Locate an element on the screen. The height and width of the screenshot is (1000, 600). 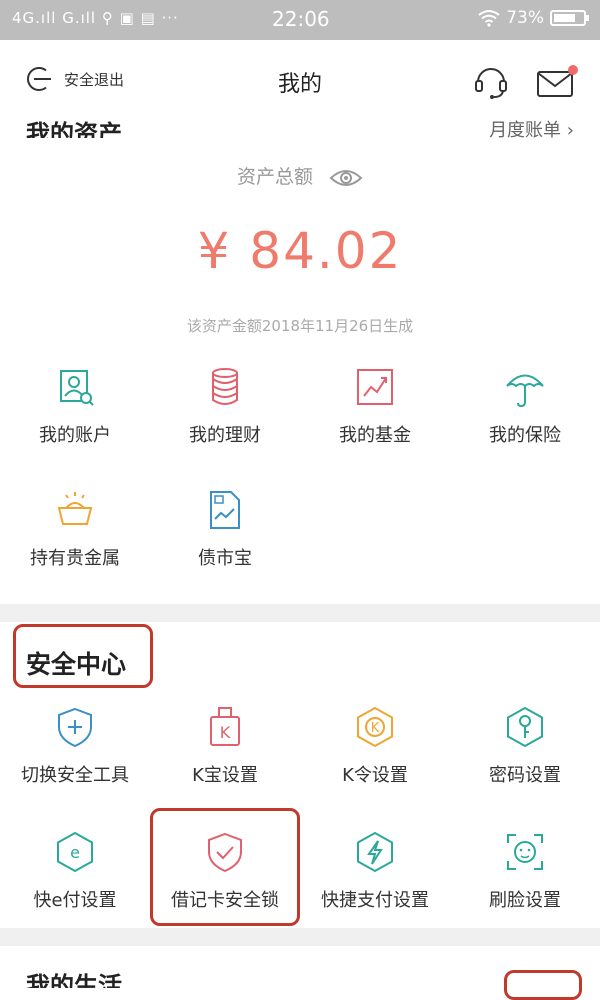
precious-metal-label: 持有贵金属 is located at coordinates (75, 558).